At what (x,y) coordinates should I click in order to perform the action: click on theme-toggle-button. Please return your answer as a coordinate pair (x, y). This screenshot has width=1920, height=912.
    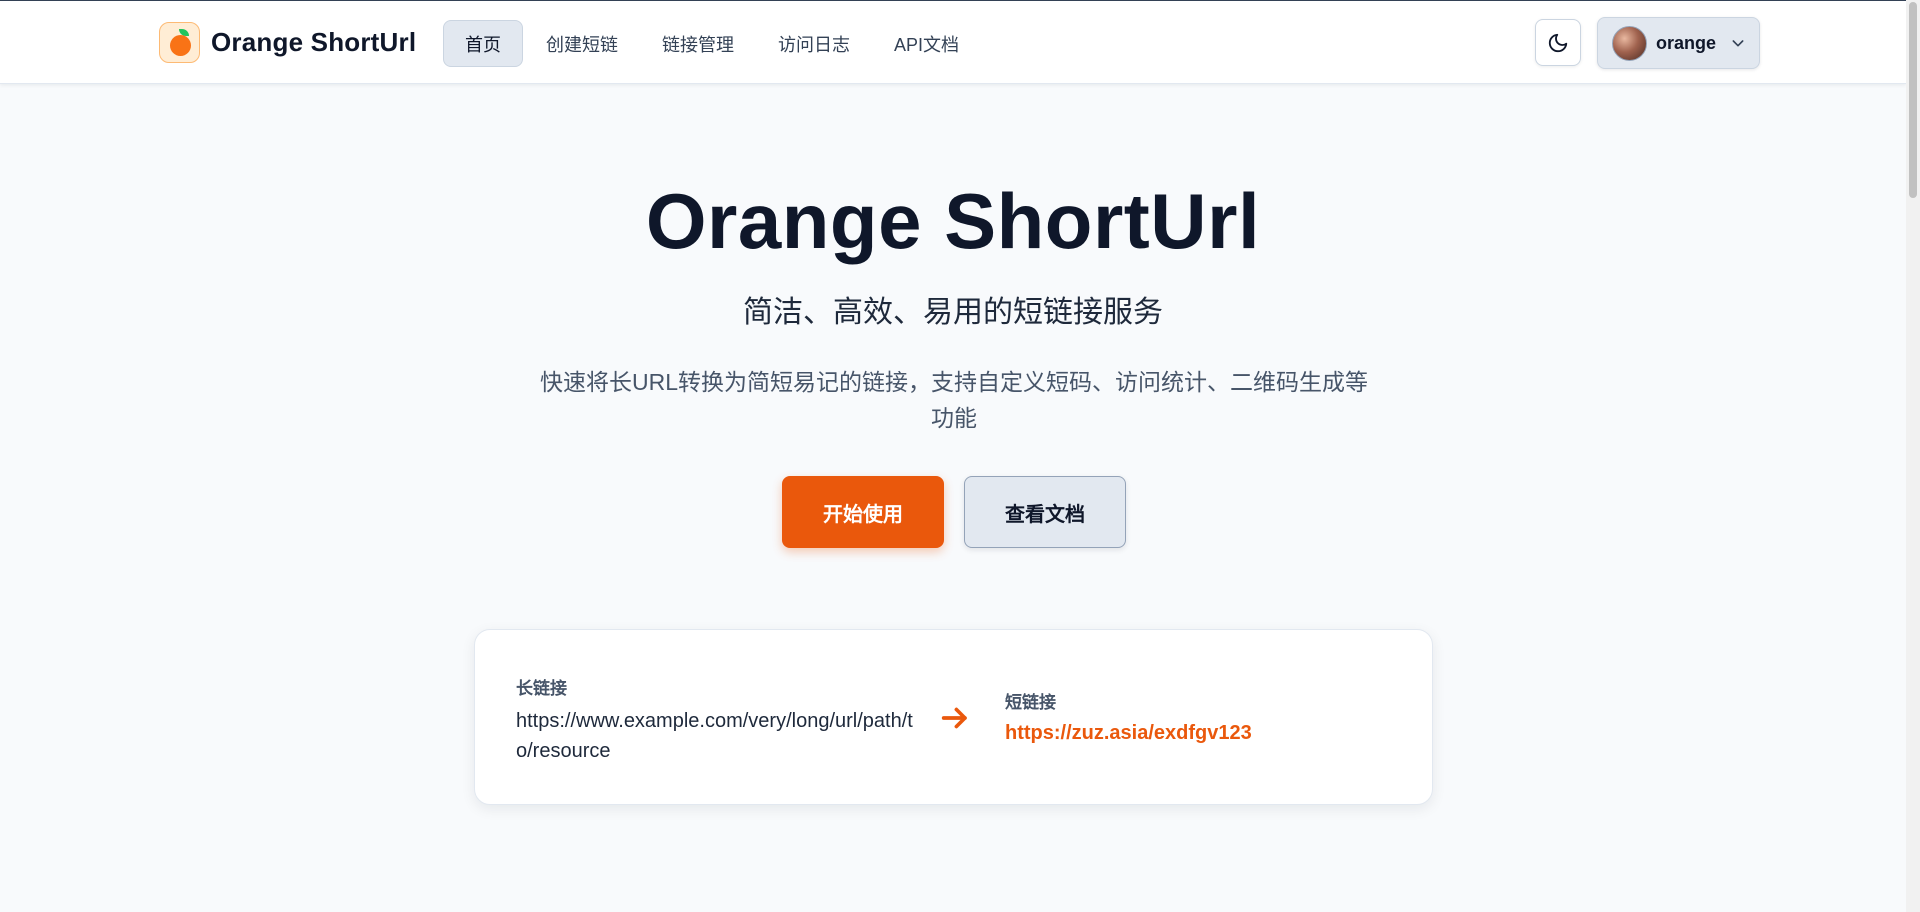
    Looking at the image, I should click on (1558, 42).